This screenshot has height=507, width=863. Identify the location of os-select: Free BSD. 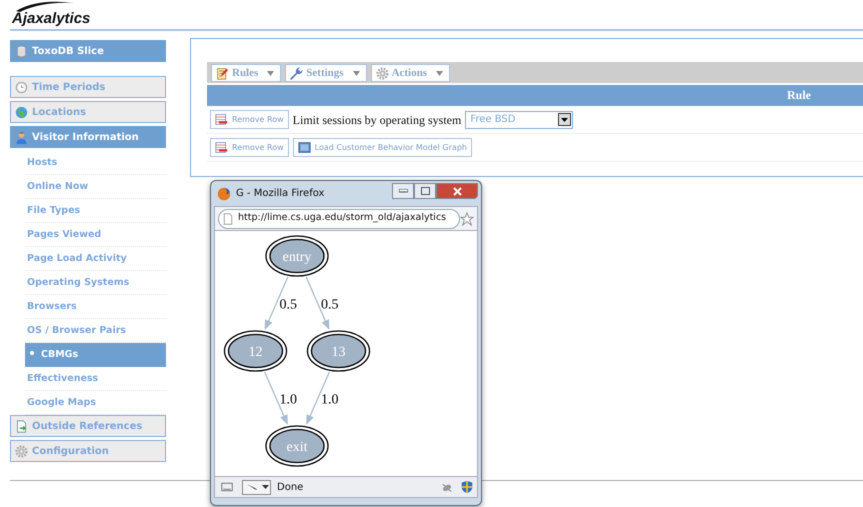
(519, 119).